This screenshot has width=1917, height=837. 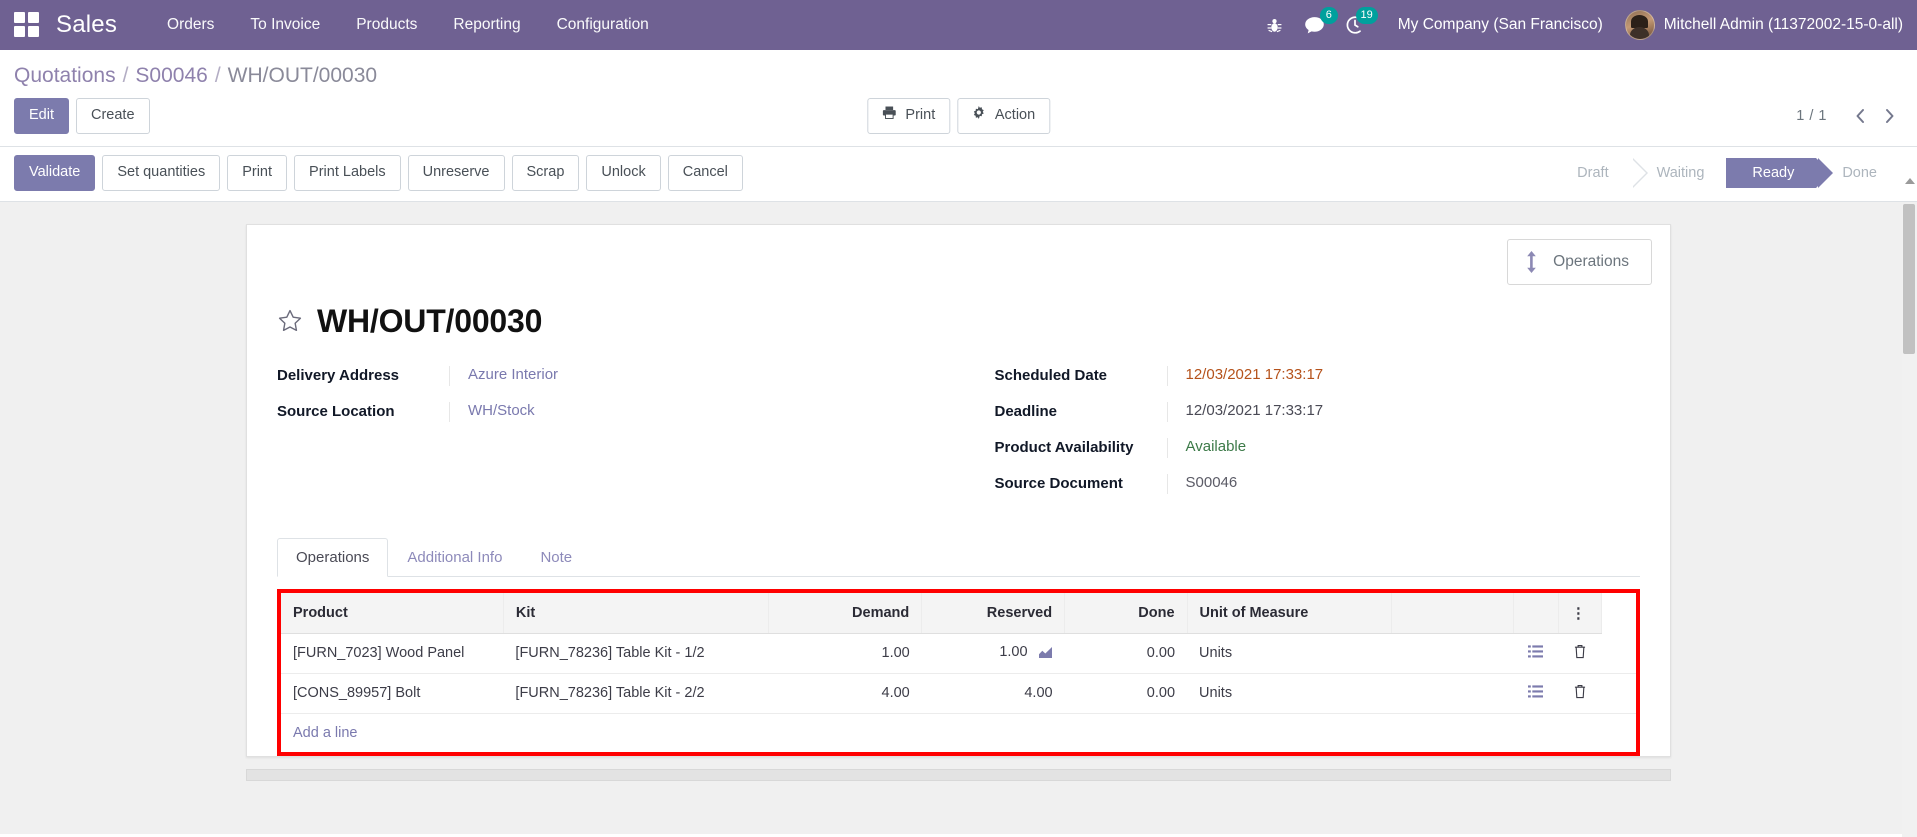 I want to click on nav-item-configuration: Configuration, so click(x=603, y=25).